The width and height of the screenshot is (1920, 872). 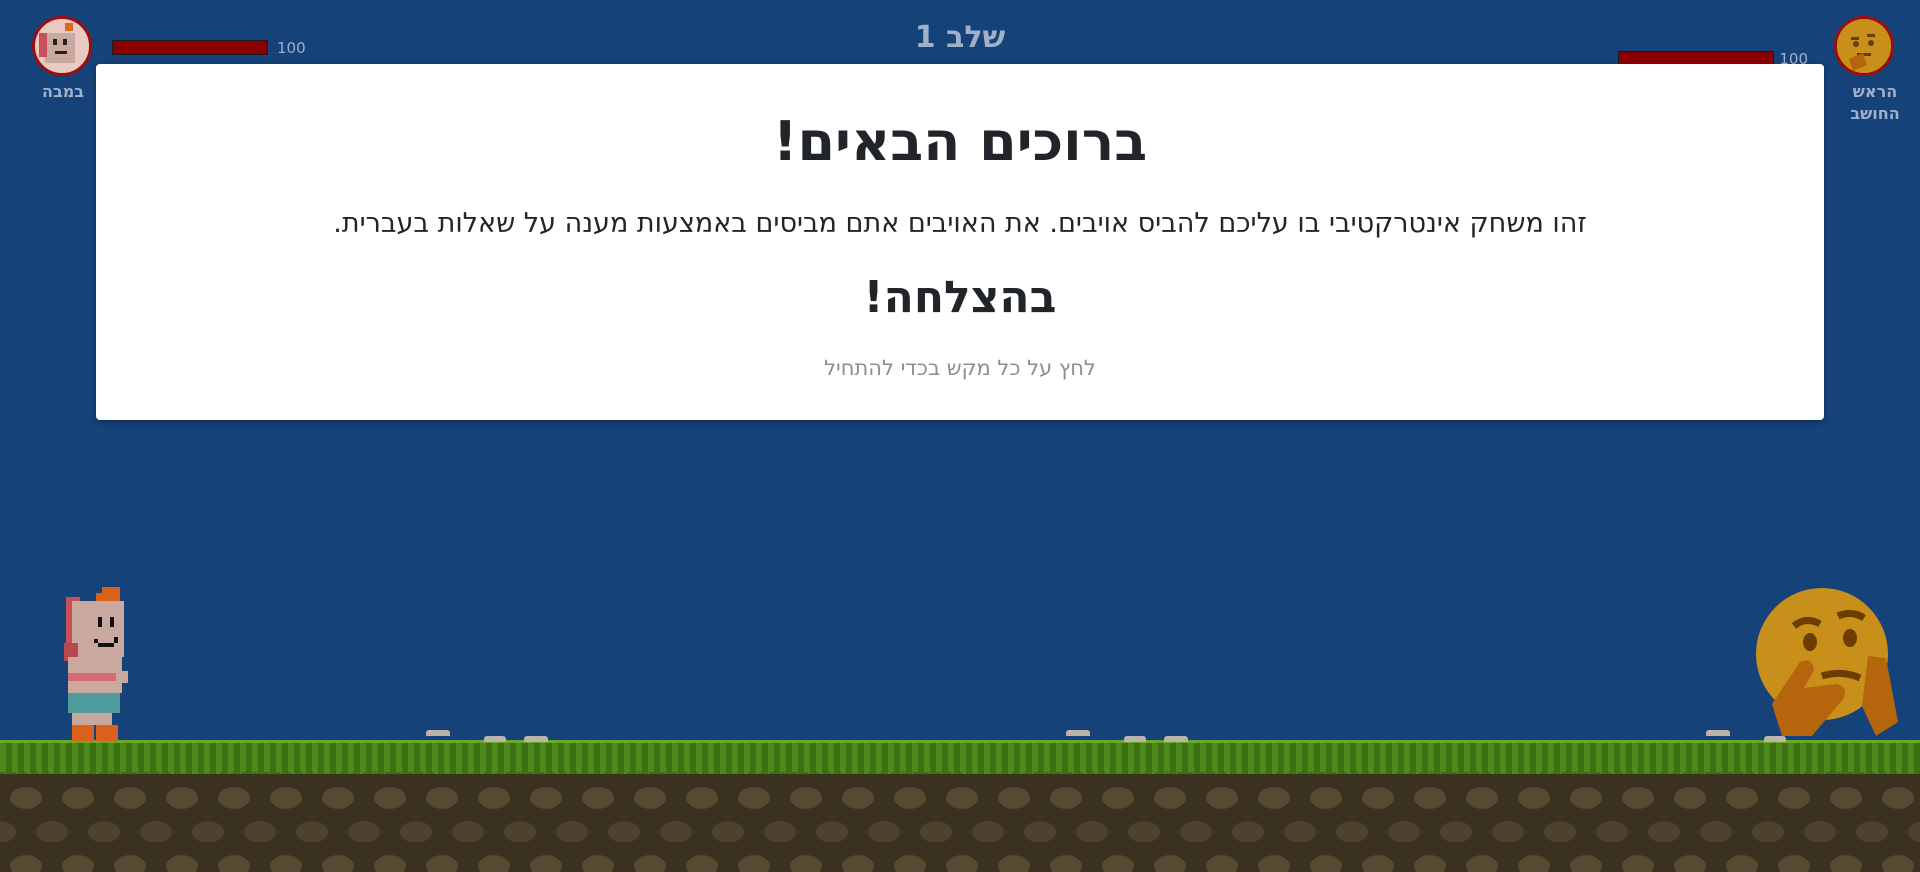 I want to click on thinking-face-icon, so click(x=1864, y=46).